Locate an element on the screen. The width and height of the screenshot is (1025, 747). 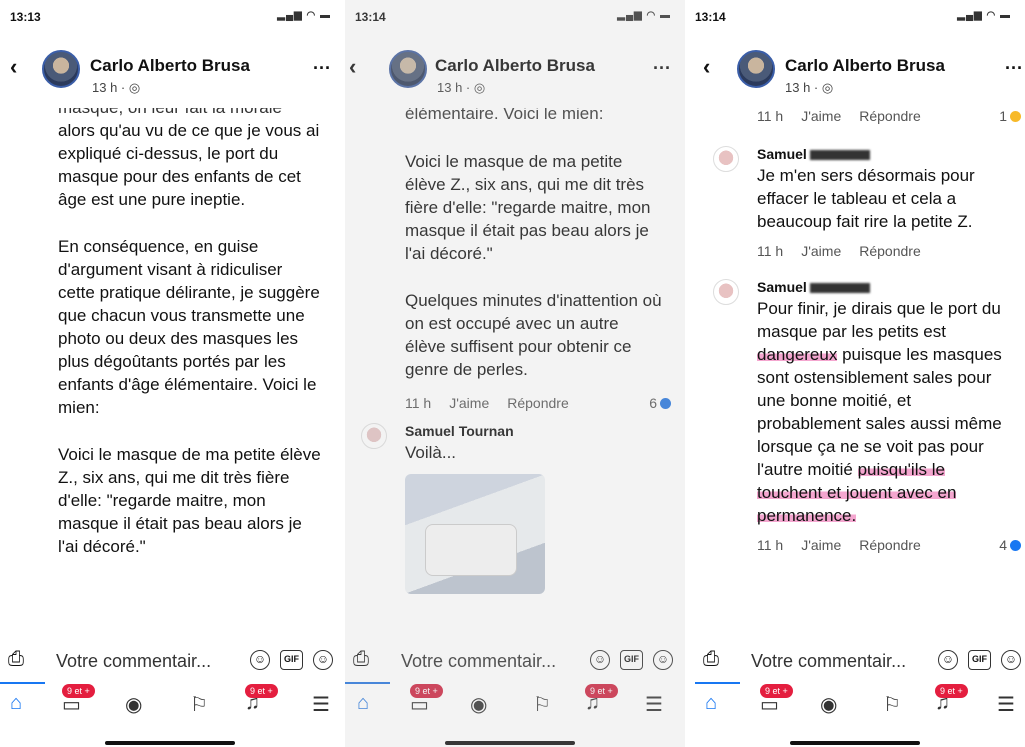
reaction-count: 4 is located at coordinates (1010, 545).